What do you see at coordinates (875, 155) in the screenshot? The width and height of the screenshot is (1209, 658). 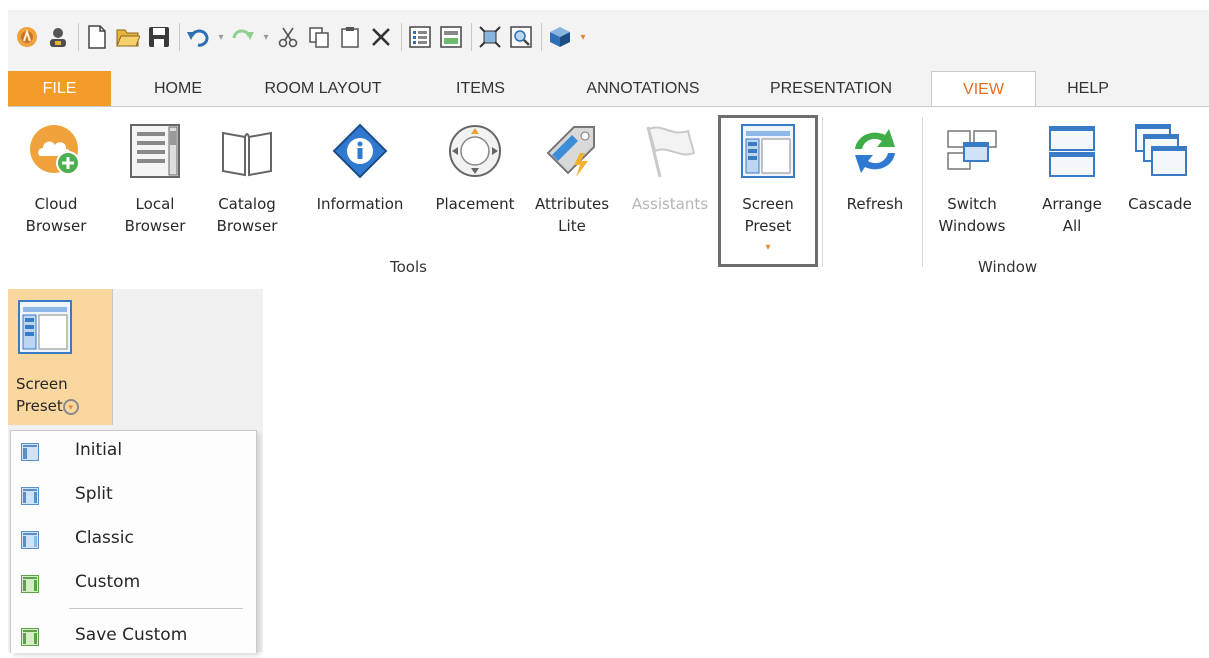 I see `refresh-icon` at bounding box center [875, 155].